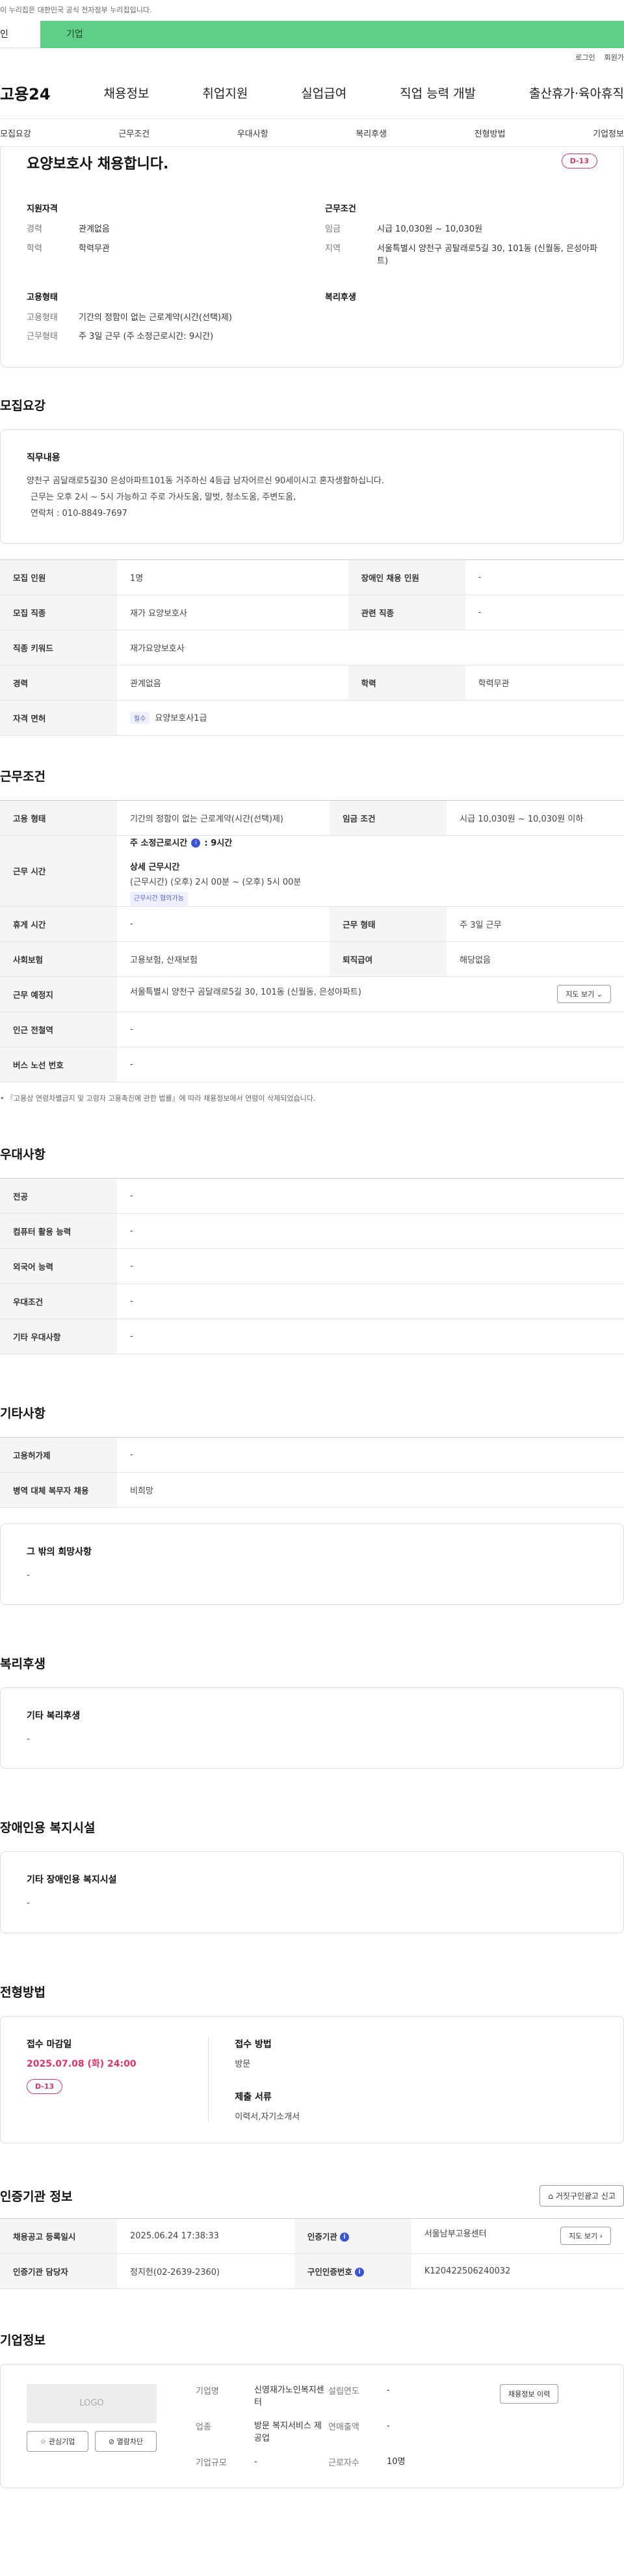 The height and width of the screenshot is (2576, 624). I want to click on welfare-box: 기타 복리후생 -, so click(312, 1728).